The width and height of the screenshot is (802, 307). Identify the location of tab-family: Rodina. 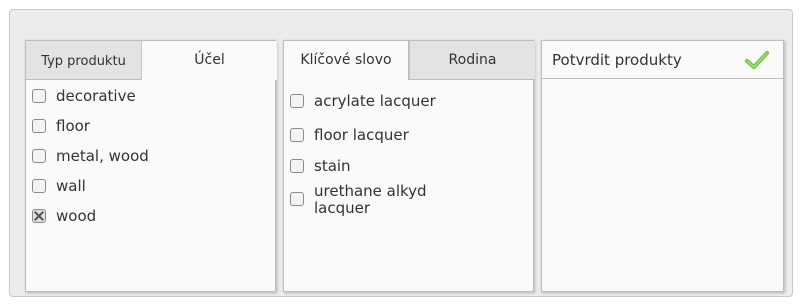
(472, 60).